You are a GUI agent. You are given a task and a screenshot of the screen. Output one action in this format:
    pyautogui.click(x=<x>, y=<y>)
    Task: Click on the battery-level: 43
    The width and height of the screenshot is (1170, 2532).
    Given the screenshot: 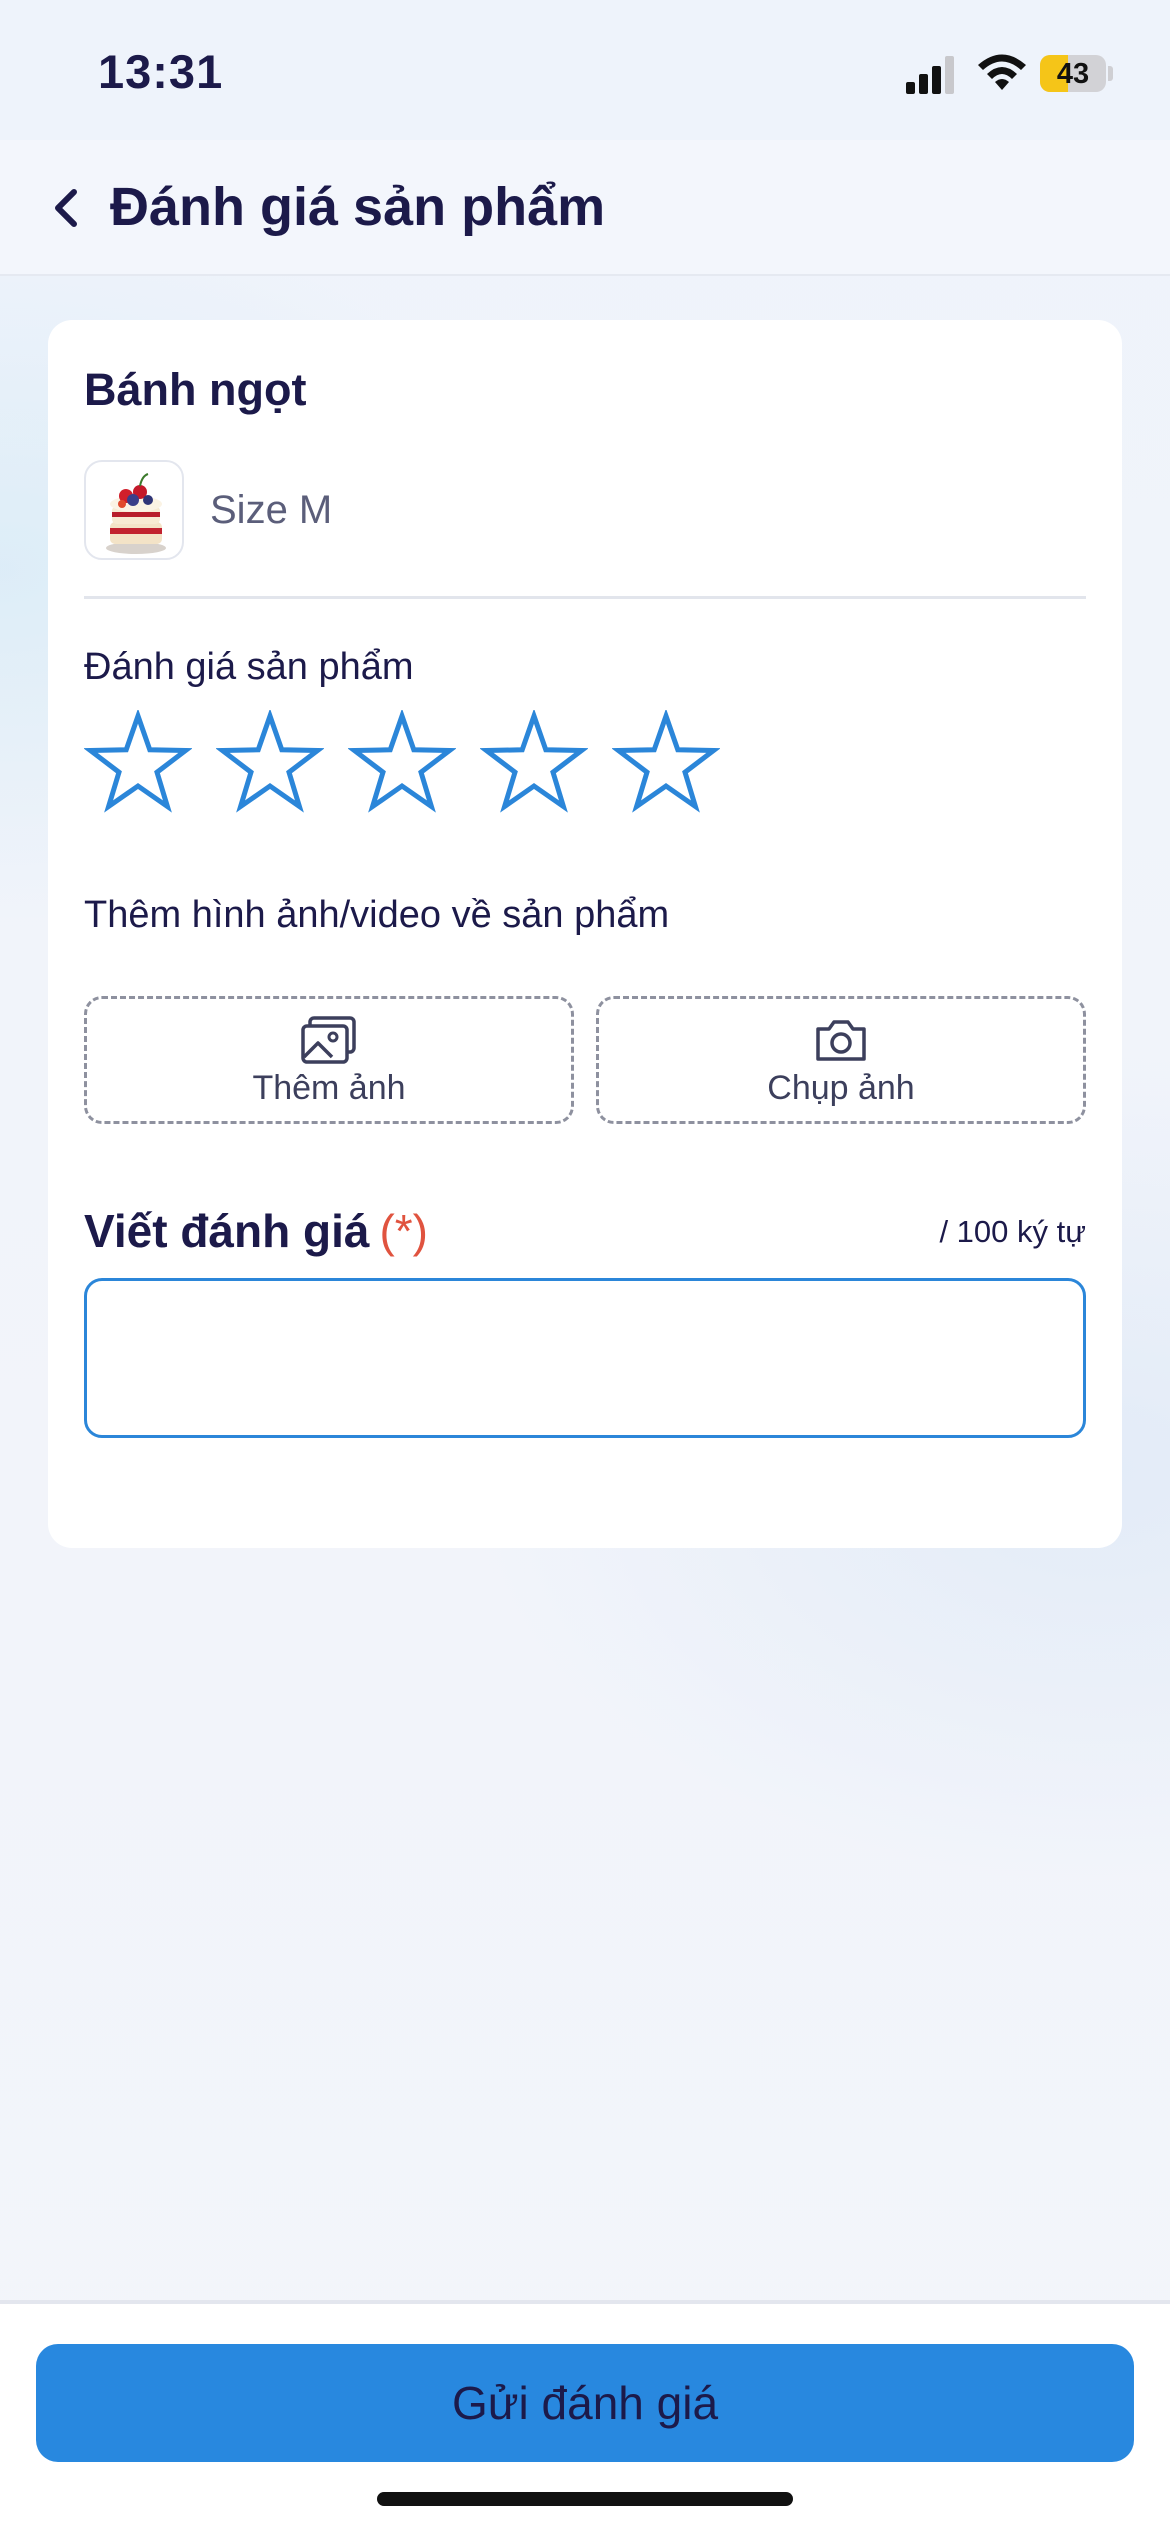 What is the action you would take?
    pyautogui.click(x=1073, y=74)
    